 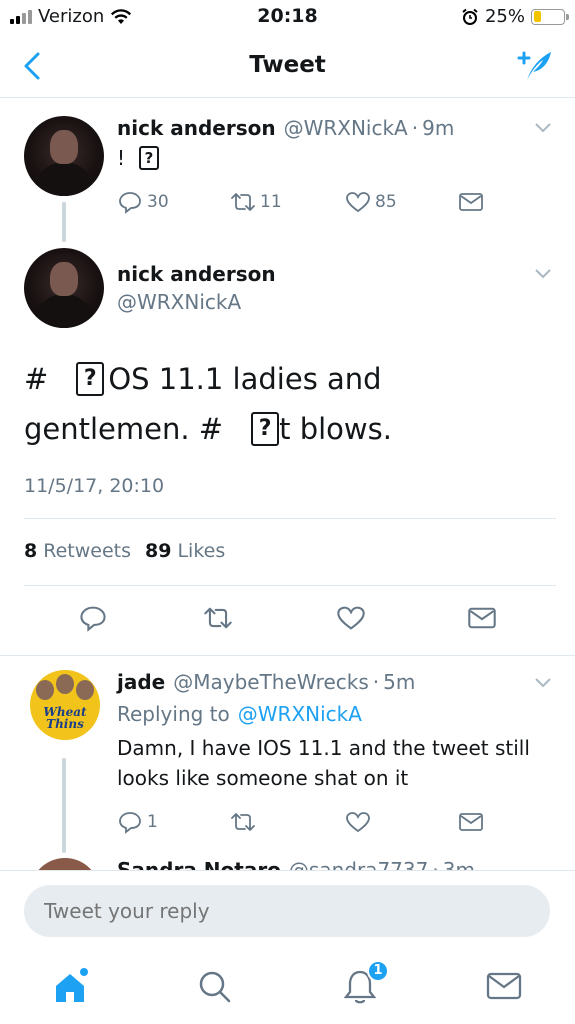 What do you see at coordinates (535, 66) in the screenshot?
I see `compose-tweet-icon` at bounding box center [535, 66].